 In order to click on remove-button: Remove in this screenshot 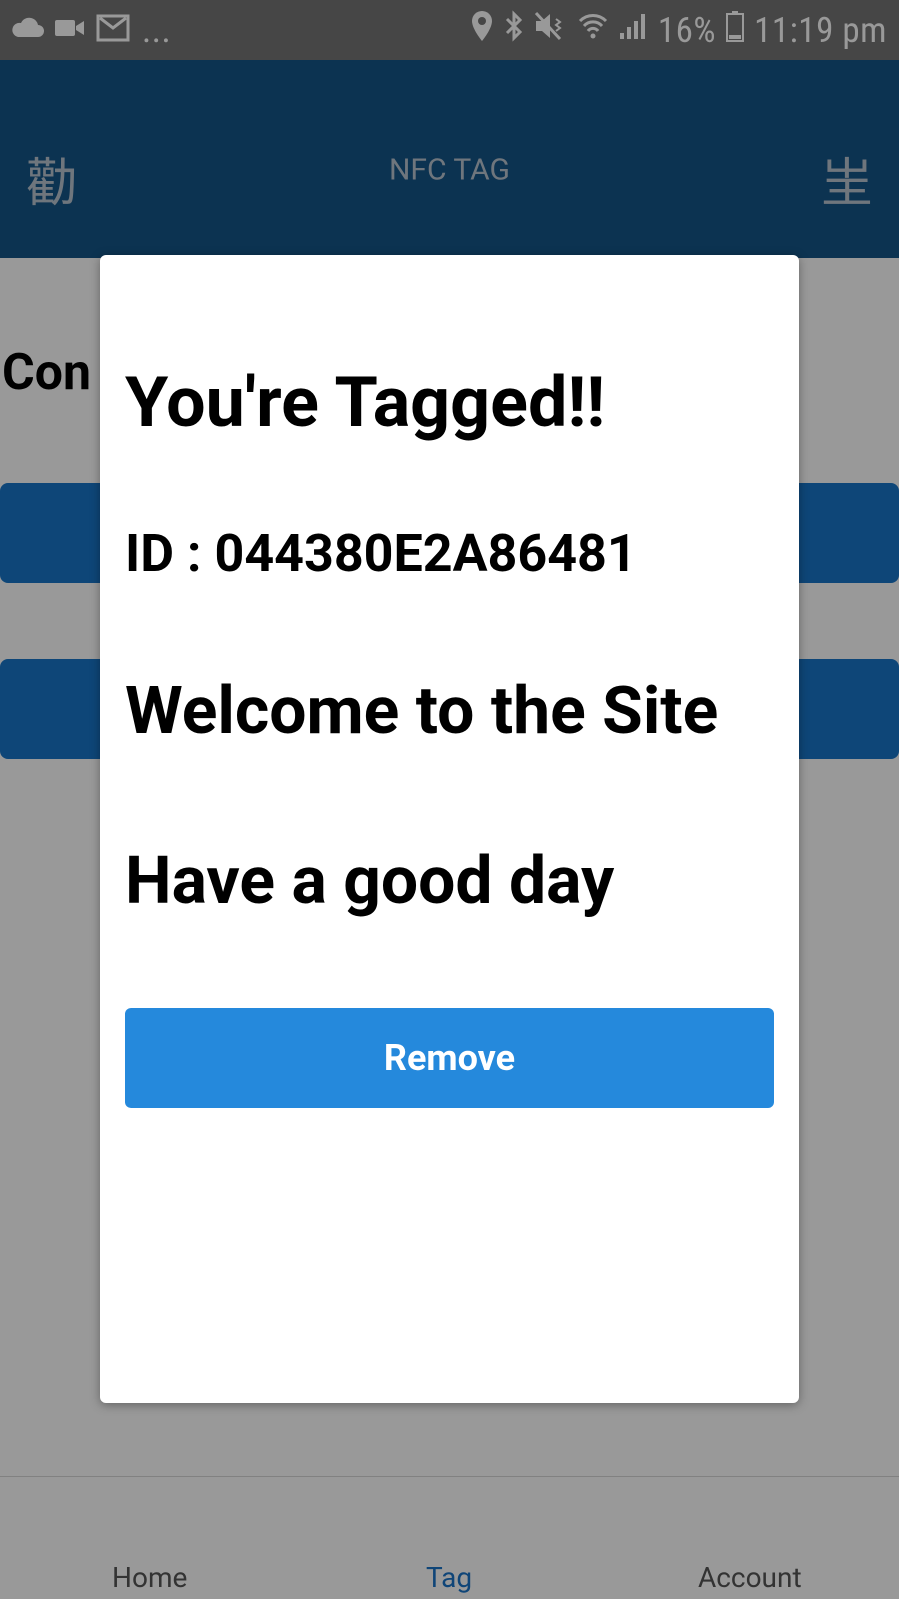, I will do `click(449, 1058)`.